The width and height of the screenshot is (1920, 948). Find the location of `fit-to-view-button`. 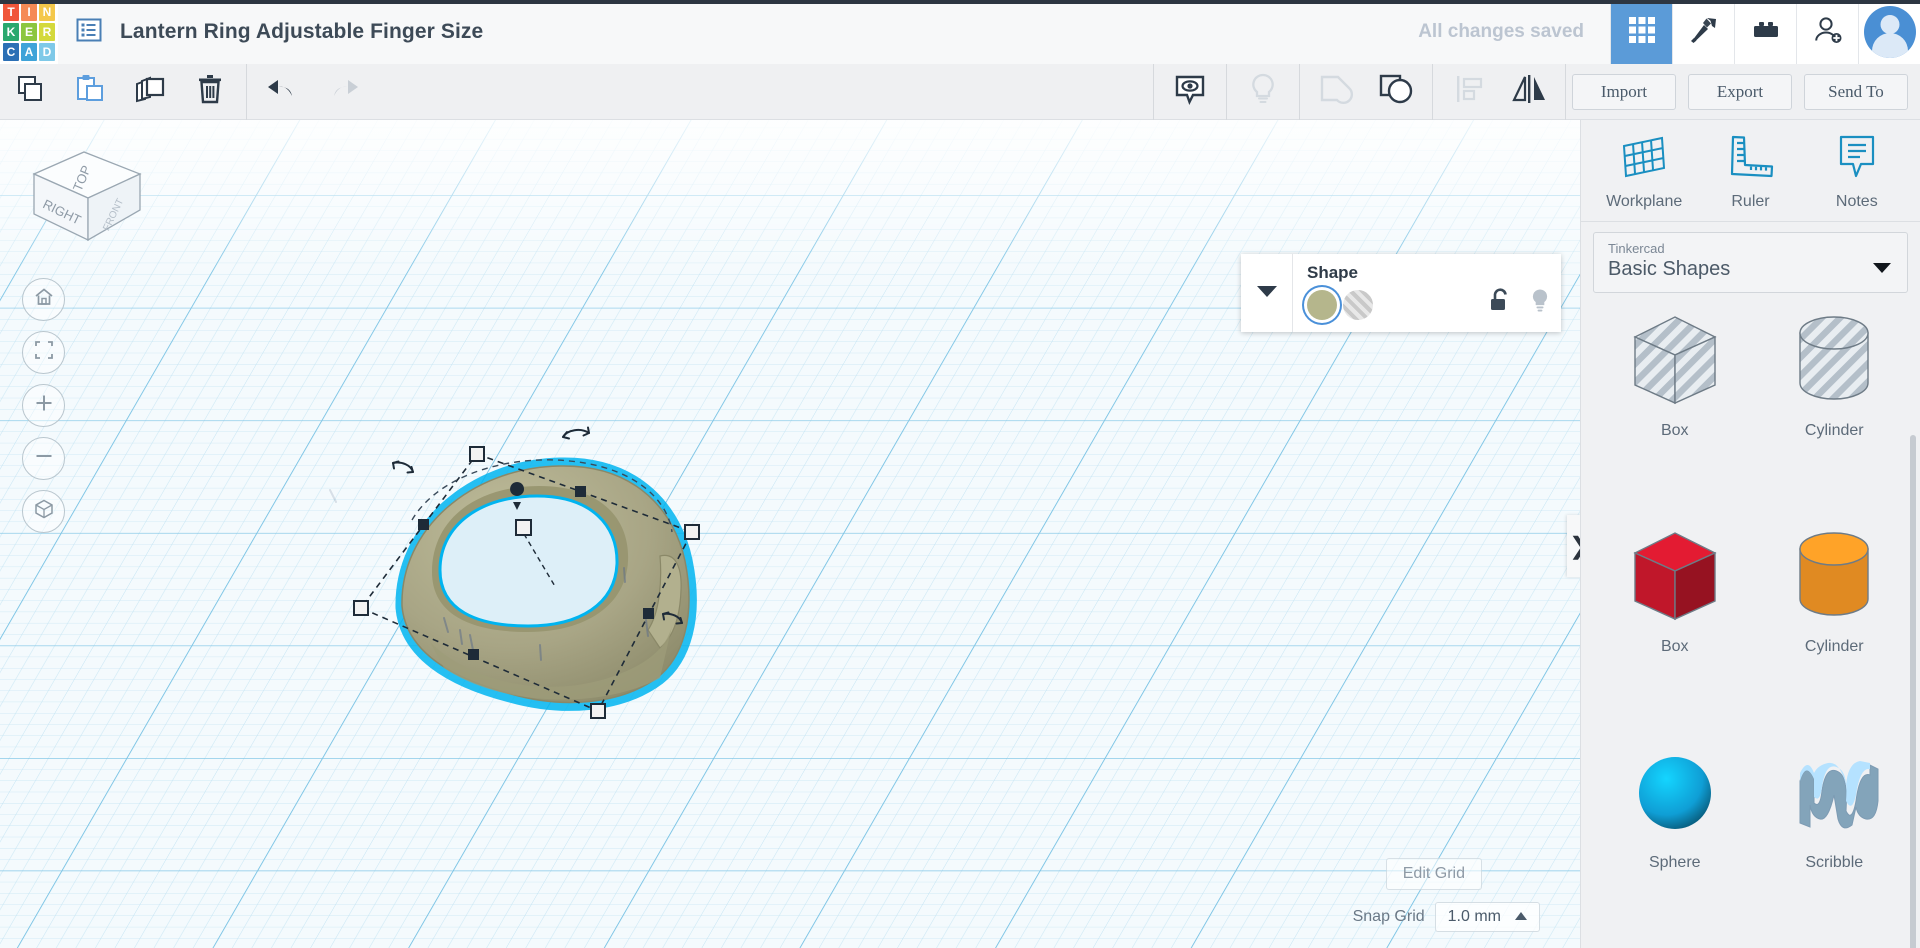

fit-to-view-button is located at coordinates (43, 352).